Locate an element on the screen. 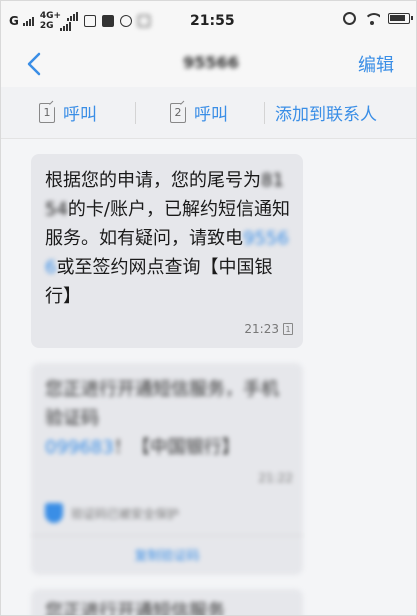 The image size is (417, 616). verification-code-link: 099683 is located at coordinates (79, 447).